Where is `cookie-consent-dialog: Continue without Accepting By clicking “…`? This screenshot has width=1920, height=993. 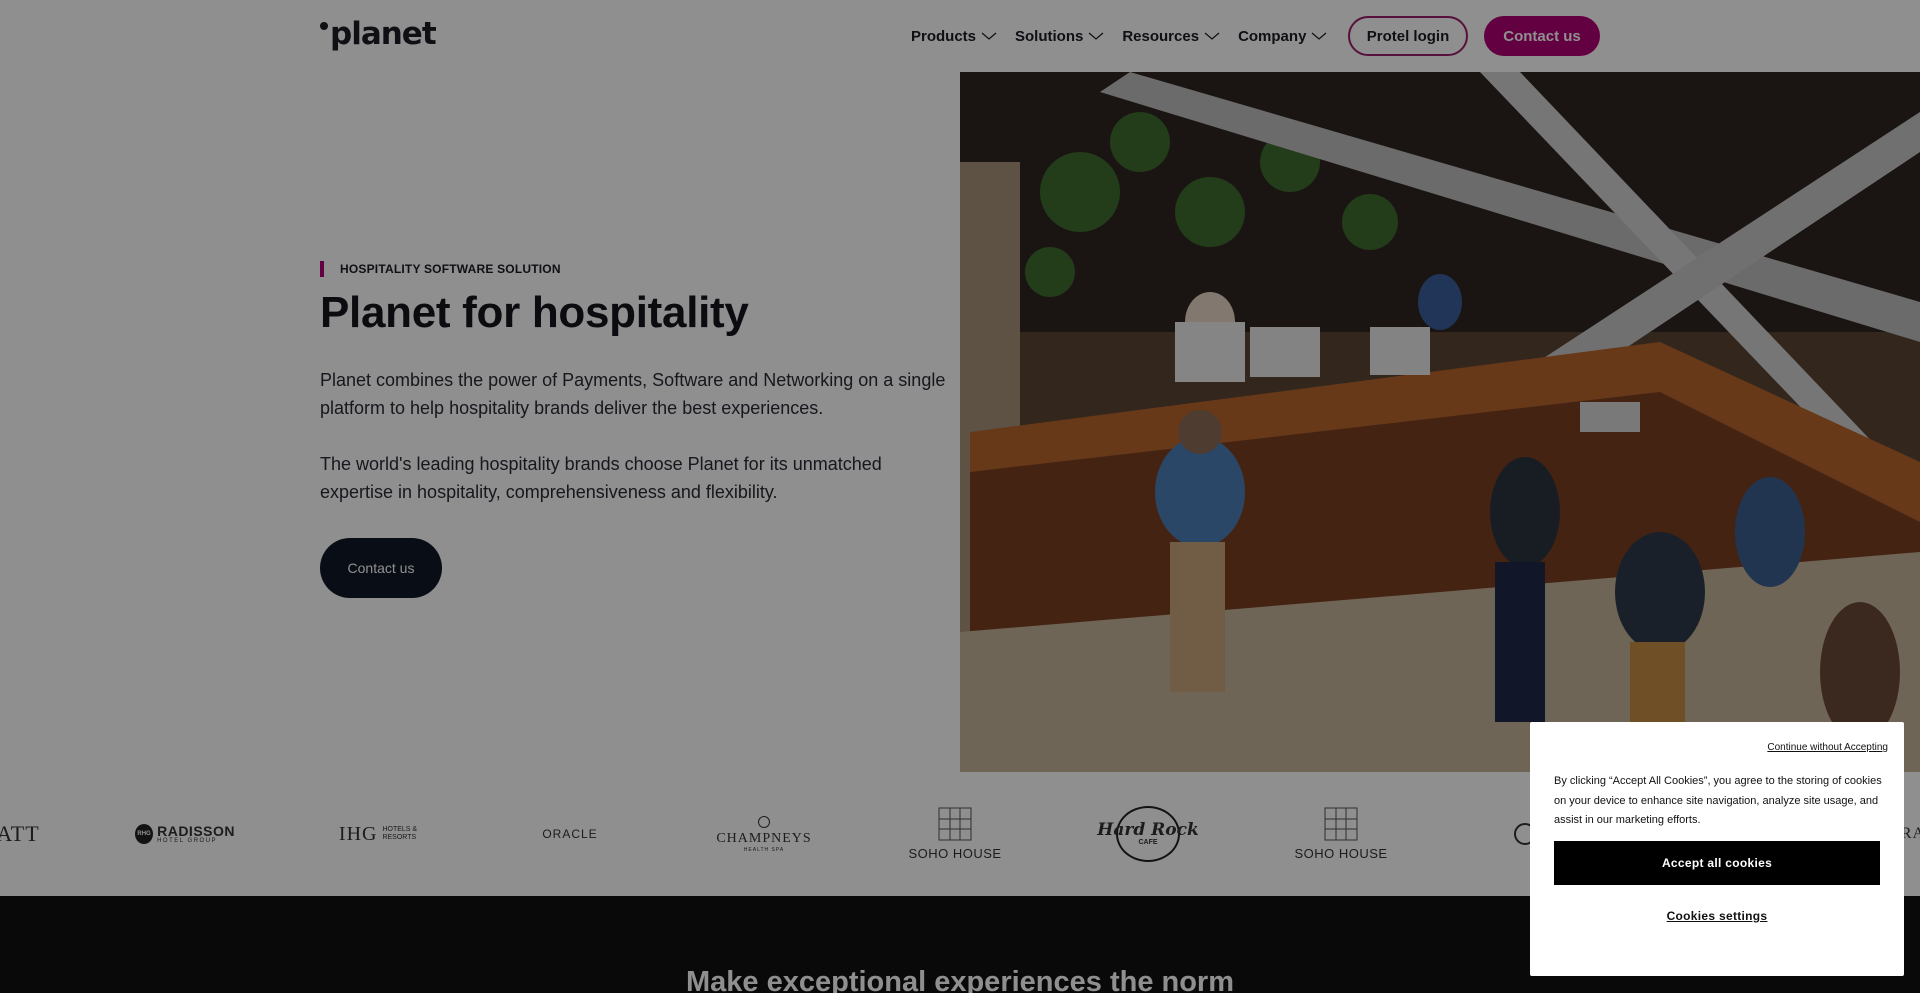
cookie-consent-dialog: Continue without Accepting By clicking “… is located at coordinates (1717, 849).